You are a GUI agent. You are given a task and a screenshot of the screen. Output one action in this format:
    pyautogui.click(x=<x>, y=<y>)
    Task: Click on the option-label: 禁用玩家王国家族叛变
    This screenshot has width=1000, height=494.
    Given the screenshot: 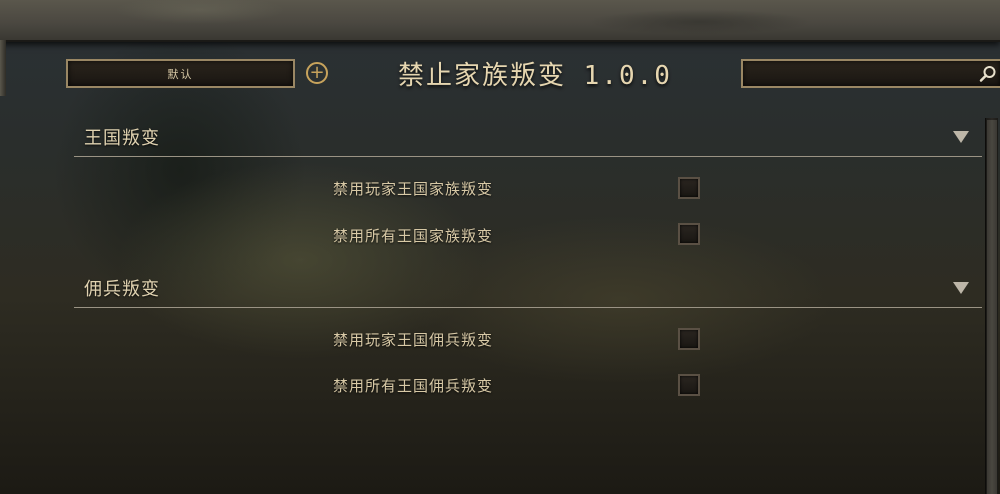 What is the action you would take?
    pyautogui.click(x=413, y=189)
    